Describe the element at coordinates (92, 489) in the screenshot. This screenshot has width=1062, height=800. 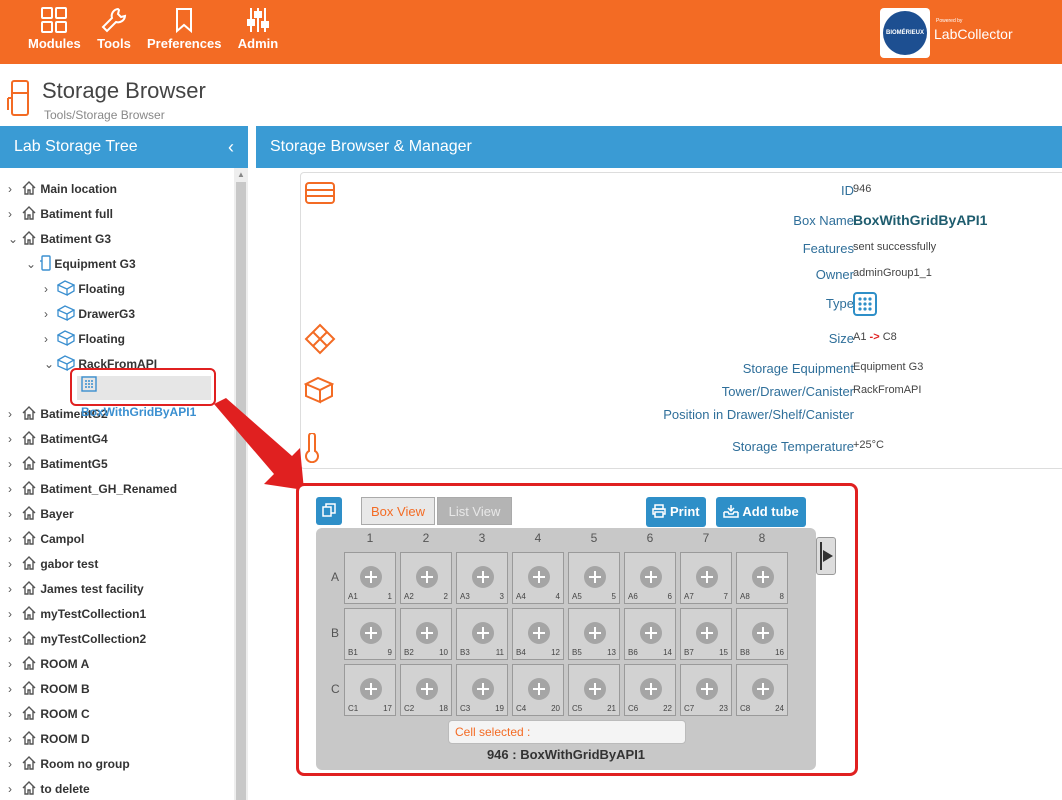
I see `tree-item: › Batiment_GH_Renamed` at that location.